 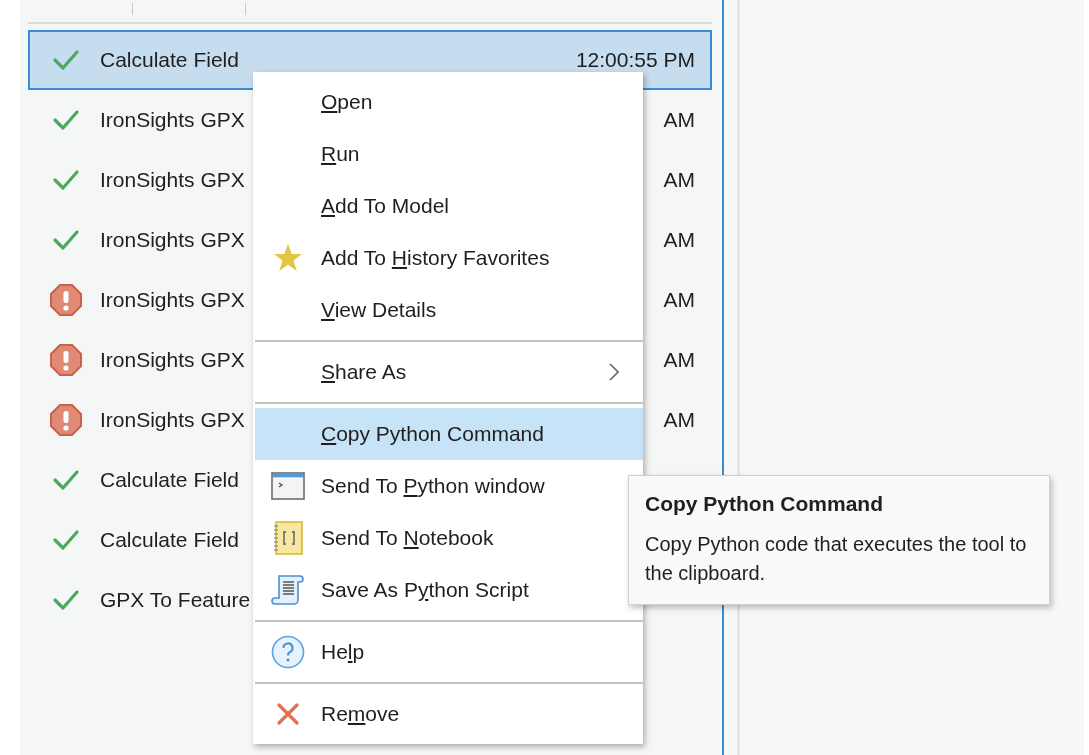 What do you see at coordinates (836, 559) in the screenshot?
I see `tooltip-text: Copy Python code that executes the tool to the clipboard.` at bounding box center [836, 559].